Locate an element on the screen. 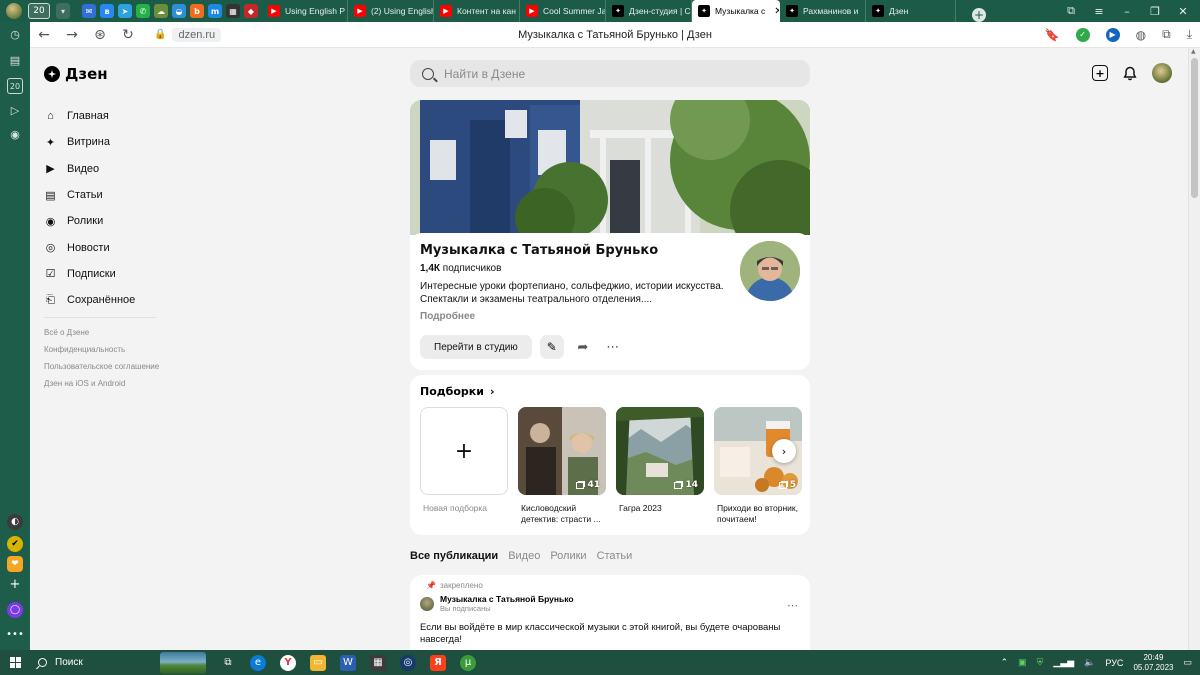  taskbar-clock: 20:49 05.07.2023 is located at coordinates (1153, 663).